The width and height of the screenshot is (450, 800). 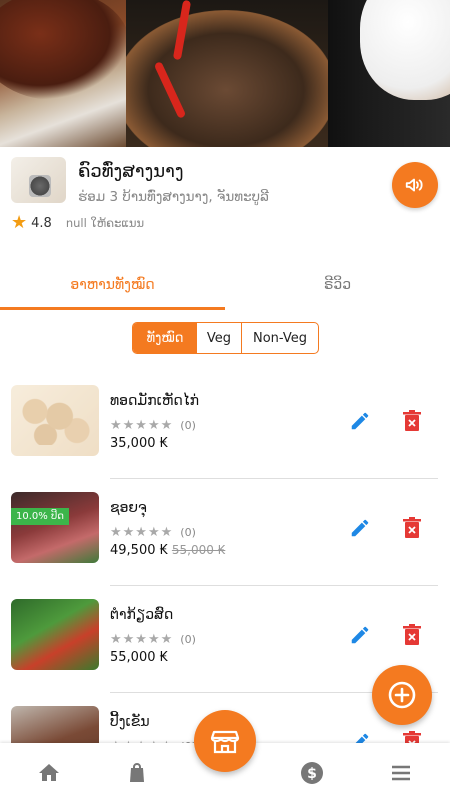 What do you see at coordinates (112, 284) in the screenshot?
I see `tab-all-food: ອາຫານທັງໝົດ` at bounding box center [112, 284].